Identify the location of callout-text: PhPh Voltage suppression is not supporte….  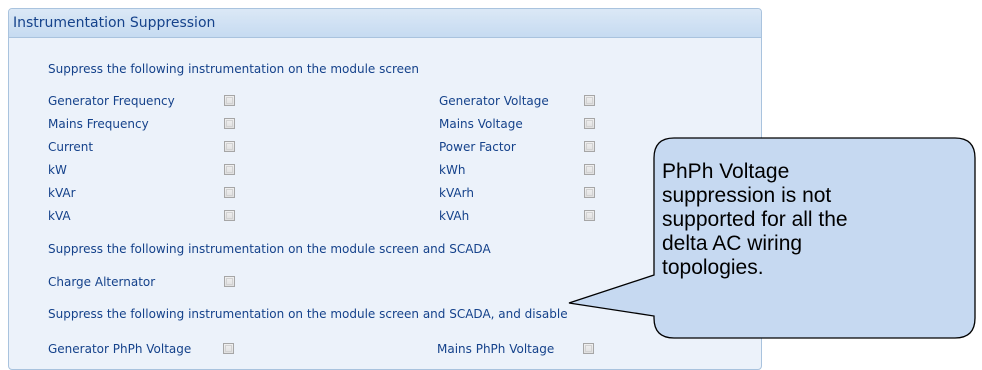
(807, 220).